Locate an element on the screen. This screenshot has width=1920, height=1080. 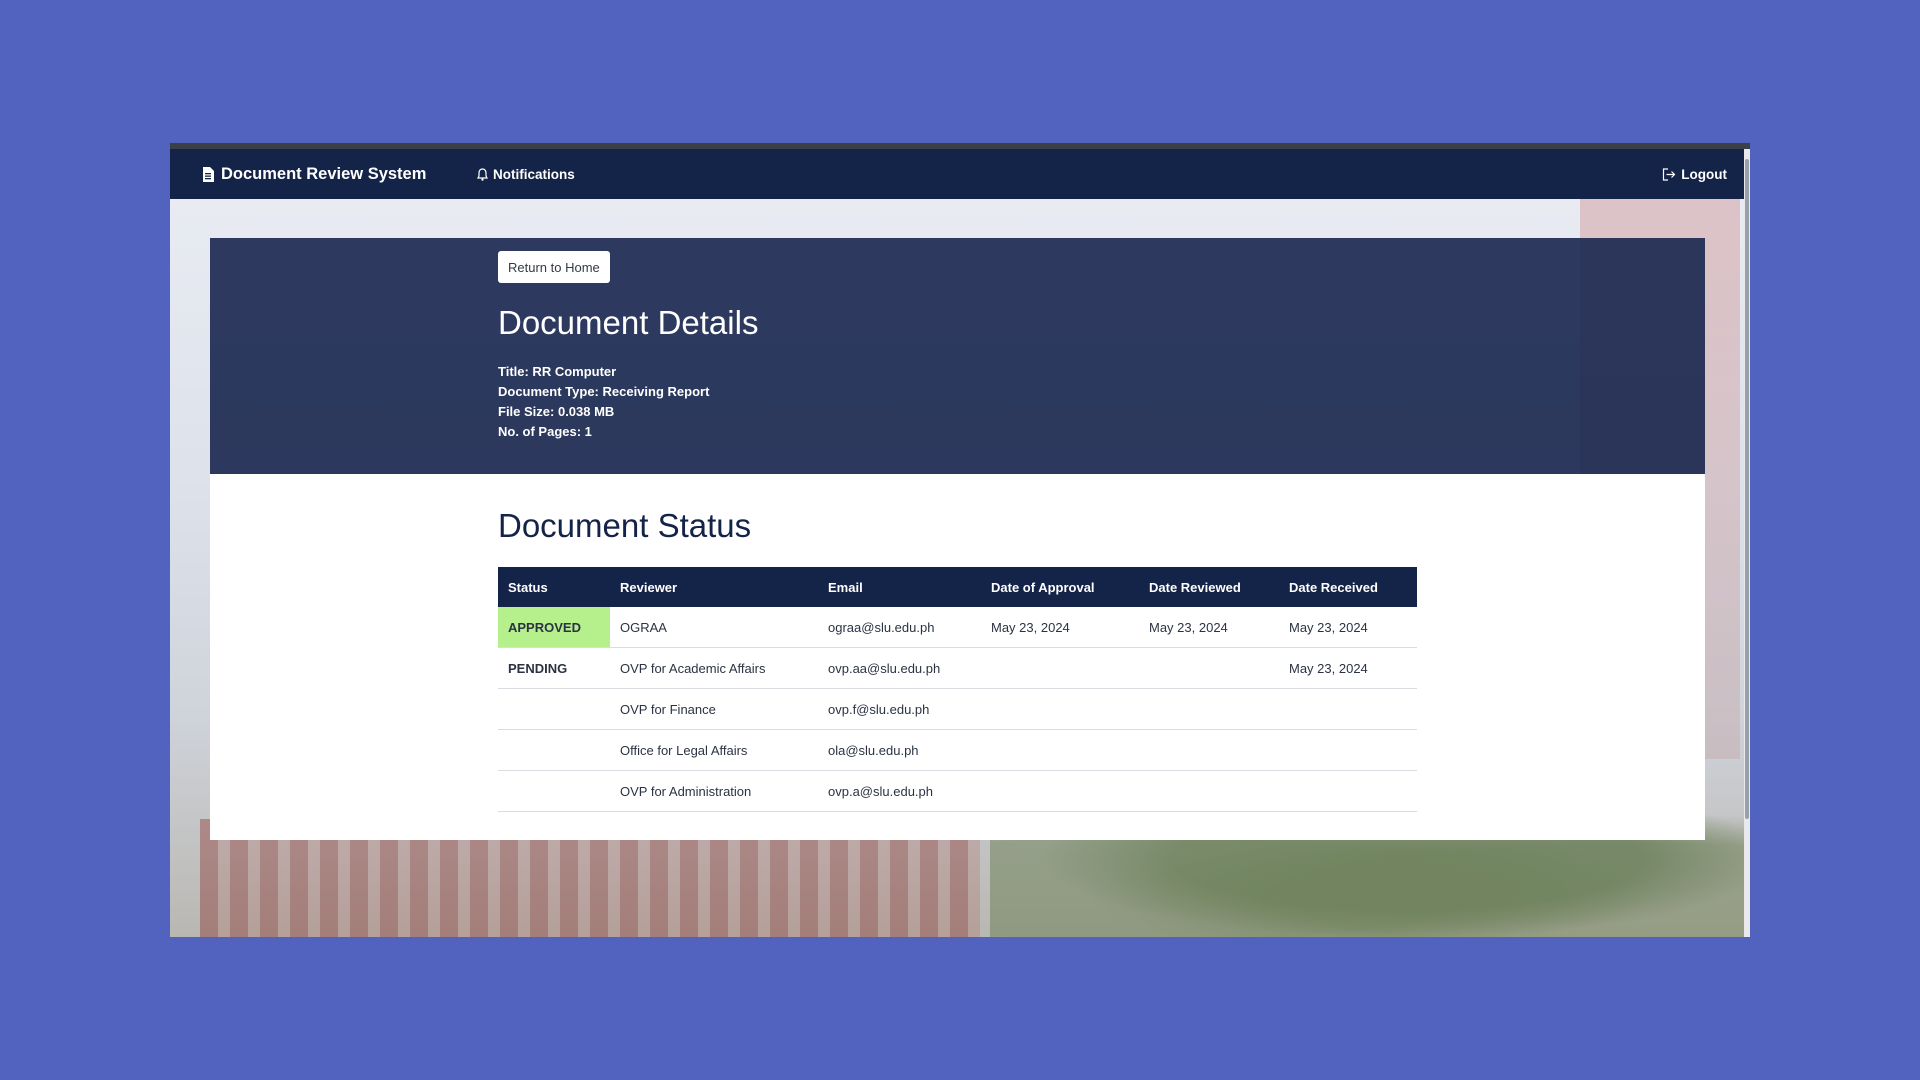
column-header-status: Status is located at coordinates (554, 587).